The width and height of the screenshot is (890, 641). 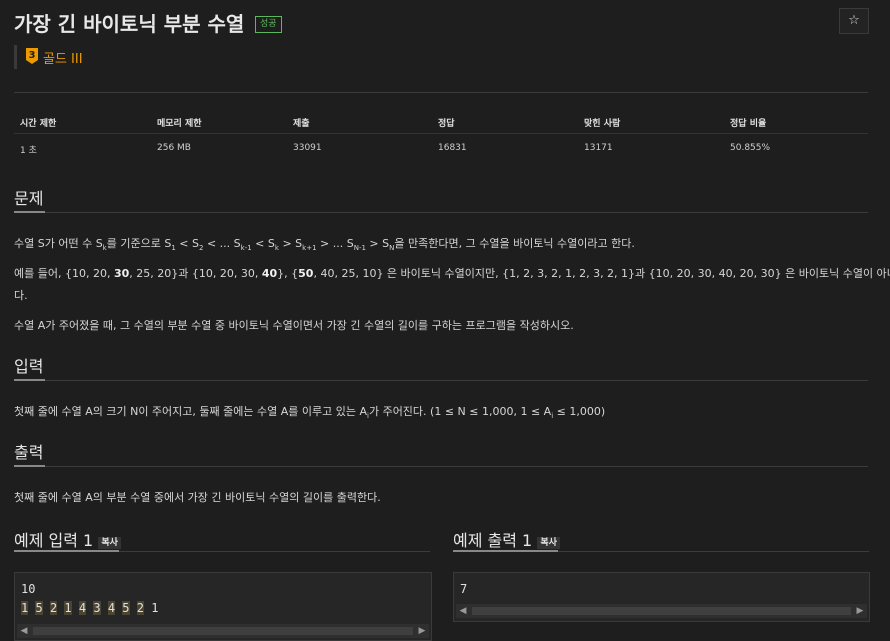 I want to click on page-title: 가장 긴 바이토닉 부분 수열, so click(x=129, y=24).